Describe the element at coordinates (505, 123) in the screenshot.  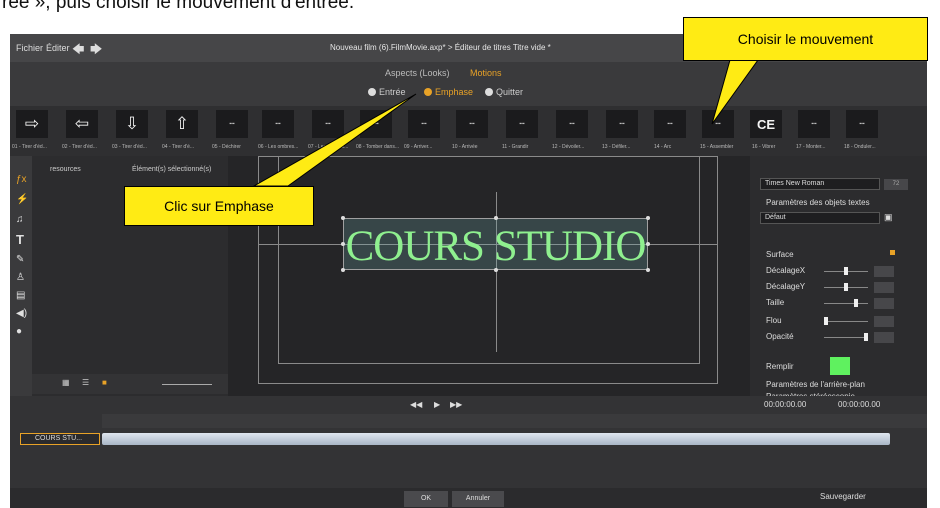
I see `callout-pointers` at that location.